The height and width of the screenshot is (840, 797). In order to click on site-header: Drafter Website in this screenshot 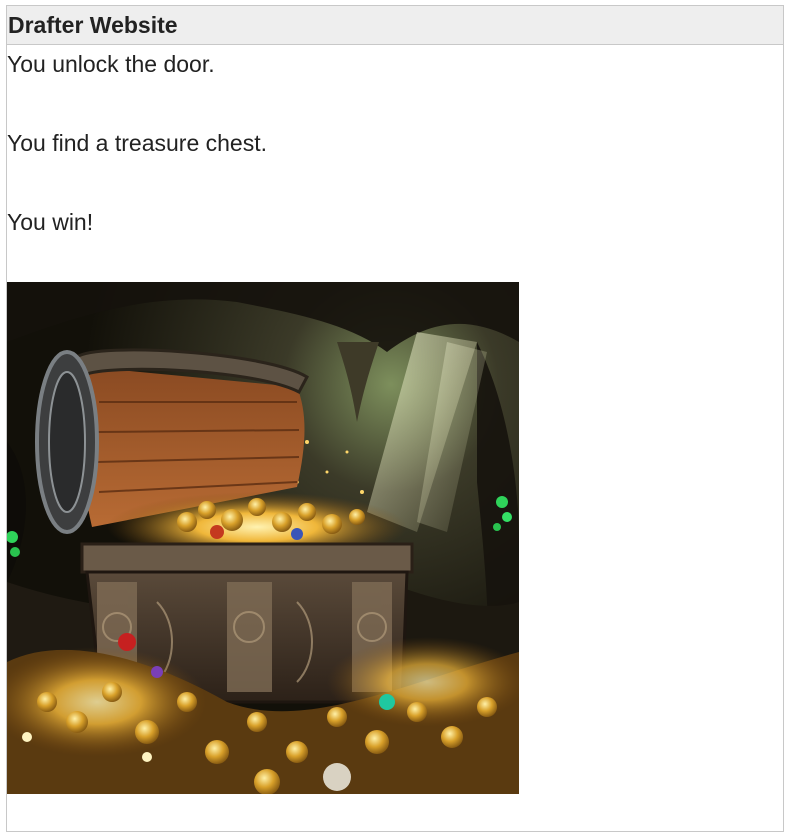, I will do `click(395, 25)`.